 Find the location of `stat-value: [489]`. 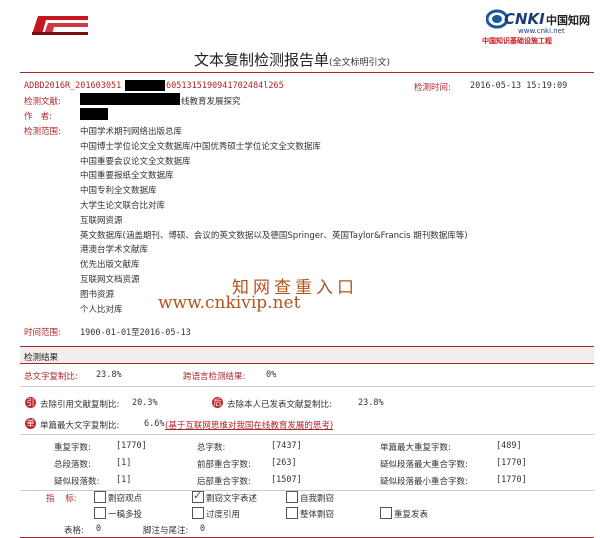

stat-value: [489] is located at coordinates (509, 446).